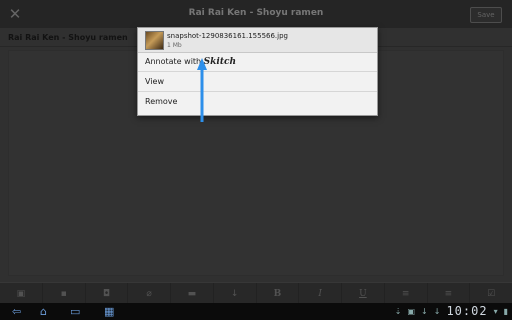  Describe the element at coordinates (398, 311) in the screenshot. I see `usb-icon: ⇣` at that location.